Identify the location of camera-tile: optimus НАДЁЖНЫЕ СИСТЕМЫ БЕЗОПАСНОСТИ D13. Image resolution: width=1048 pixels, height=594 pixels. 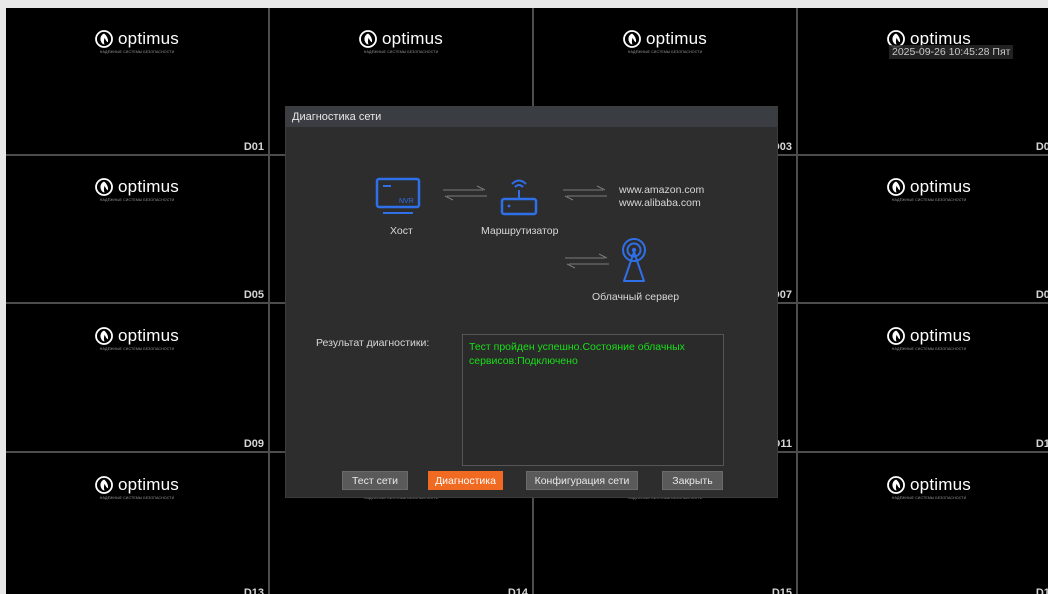
(137, 523).